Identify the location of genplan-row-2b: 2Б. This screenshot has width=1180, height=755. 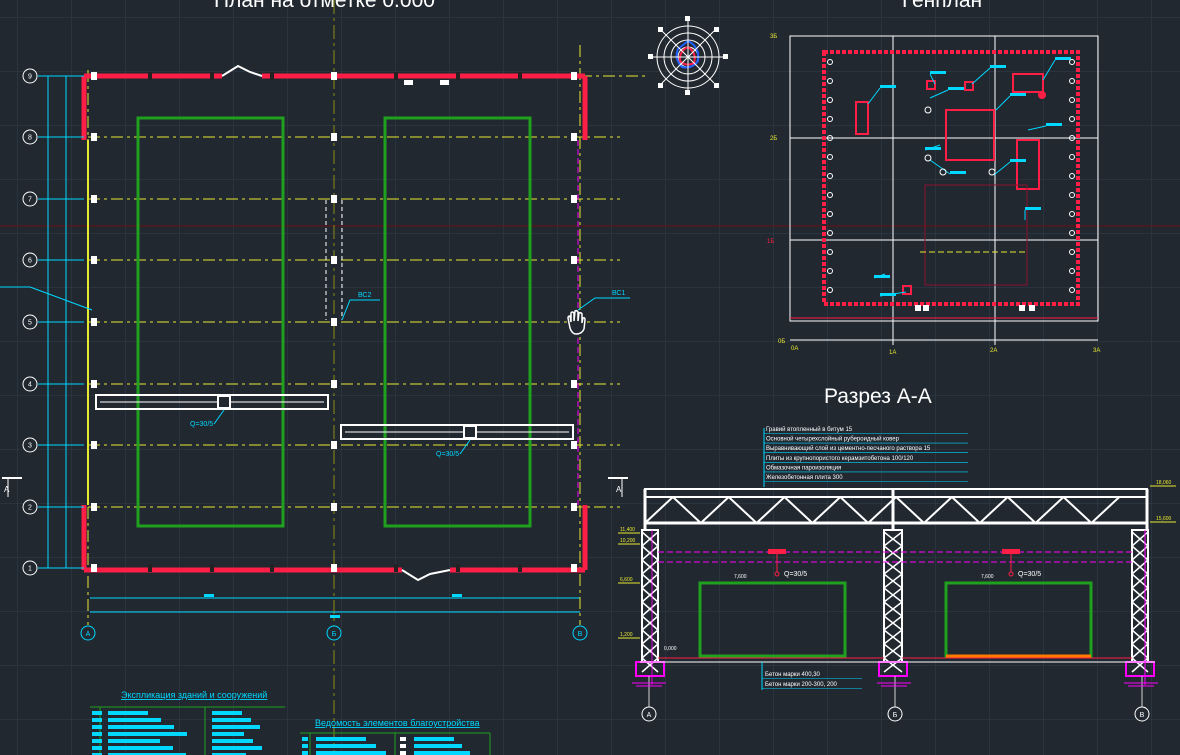
(773, 139).